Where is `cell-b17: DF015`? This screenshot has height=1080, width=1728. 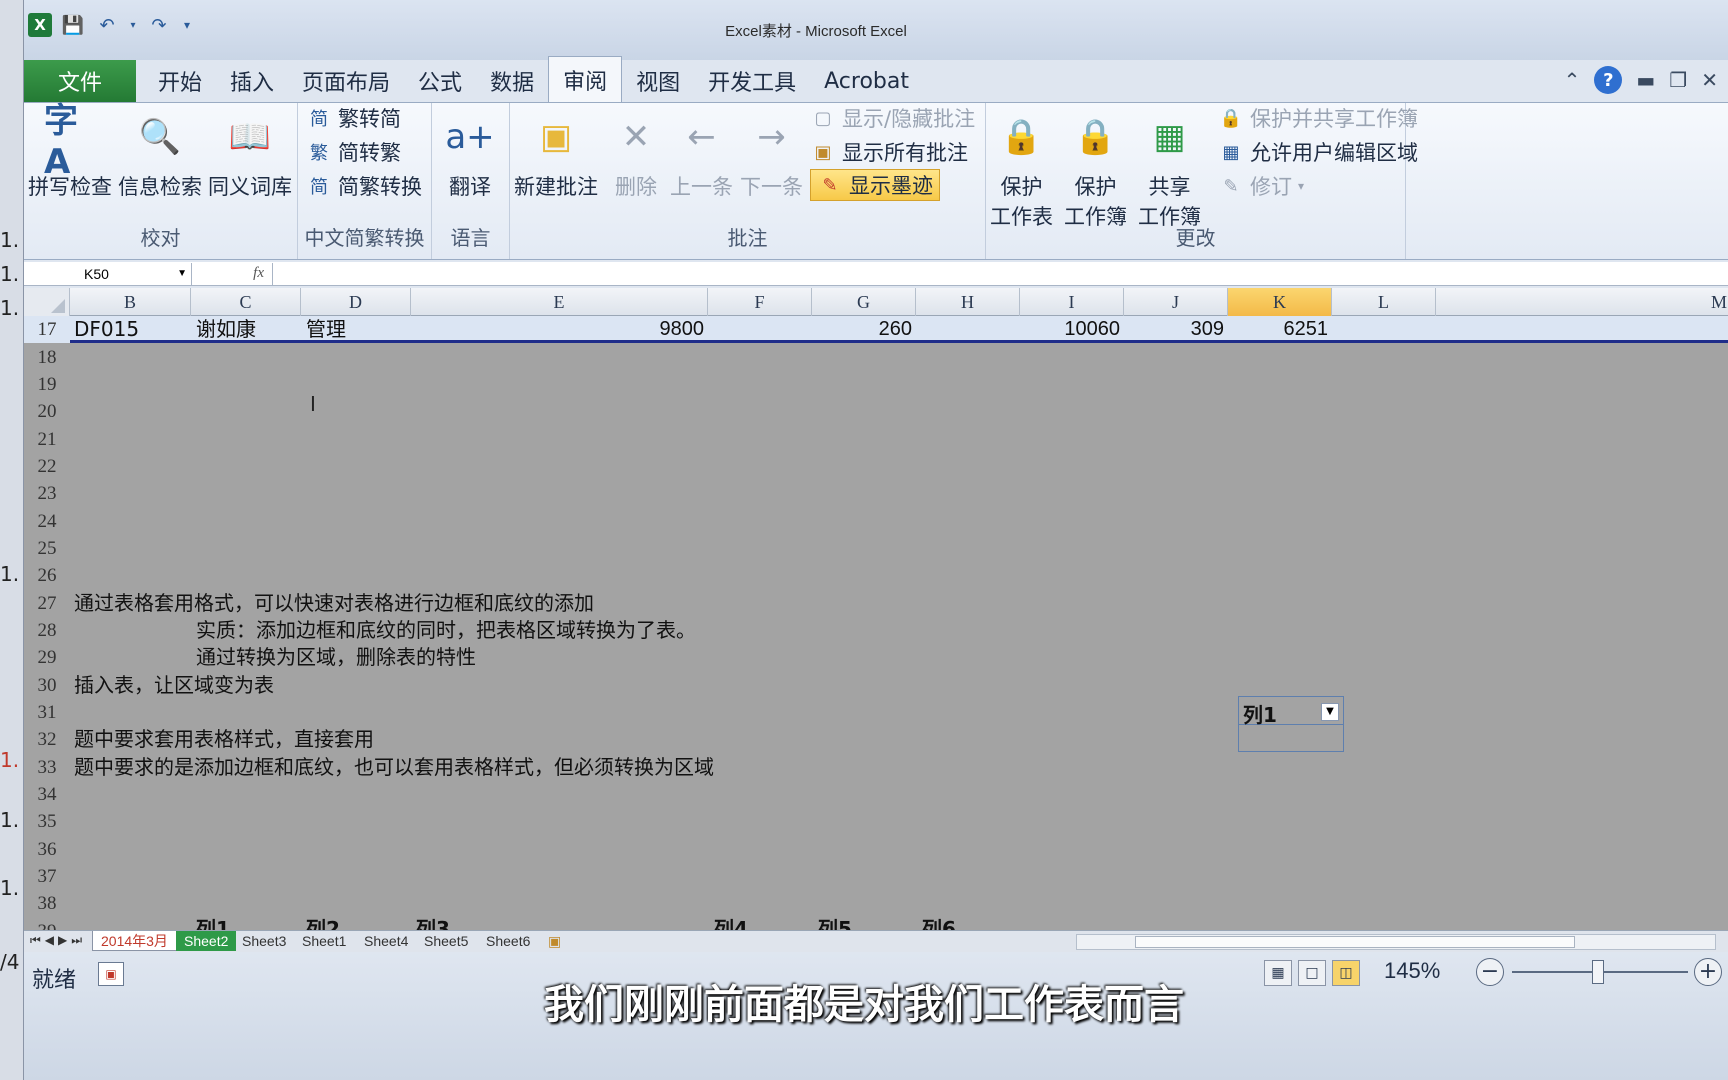 cell-b17: DF015 is located at coordinates (106, 329).